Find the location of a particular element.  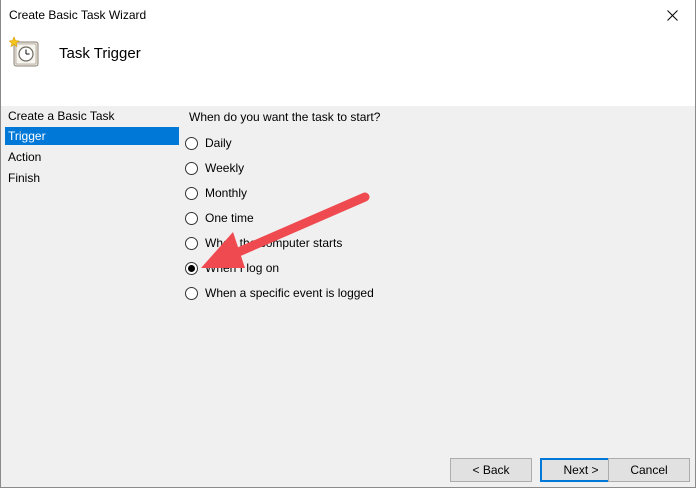

nav-item-trigger: Trigger is located at coordinates (92, 136).